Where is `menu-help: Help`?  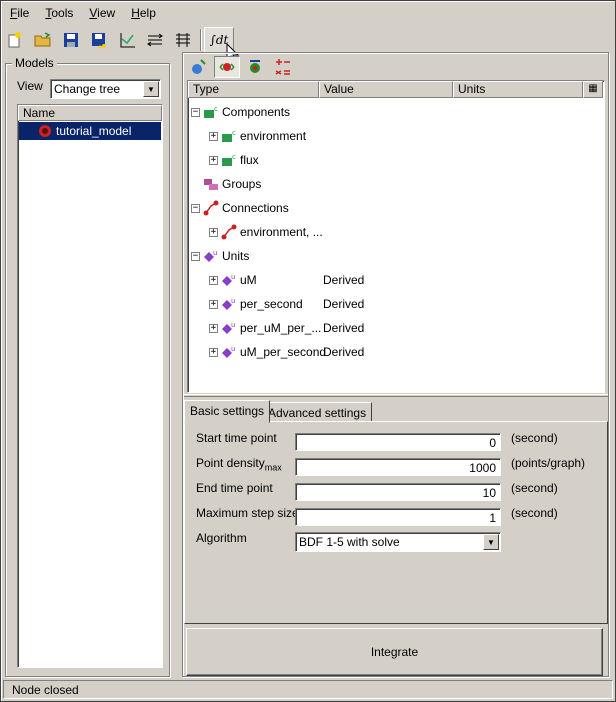 menu-help: Help is located at coordinates (143, 13).